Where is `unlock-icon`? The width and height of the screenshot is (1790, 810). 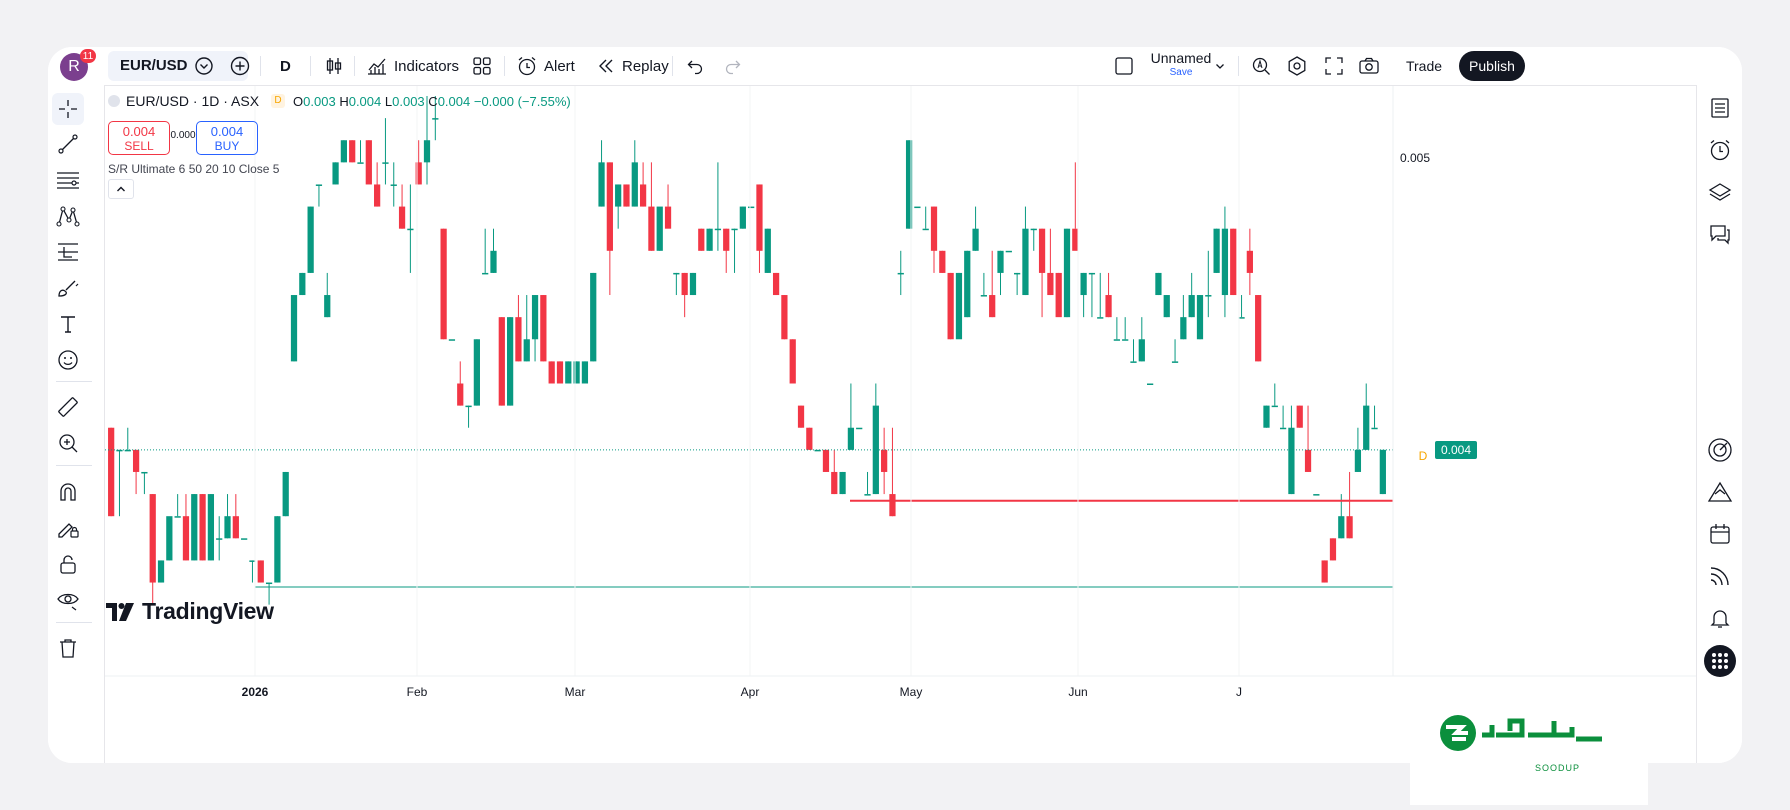 unlock-icon is located at coordinates (68, 564).